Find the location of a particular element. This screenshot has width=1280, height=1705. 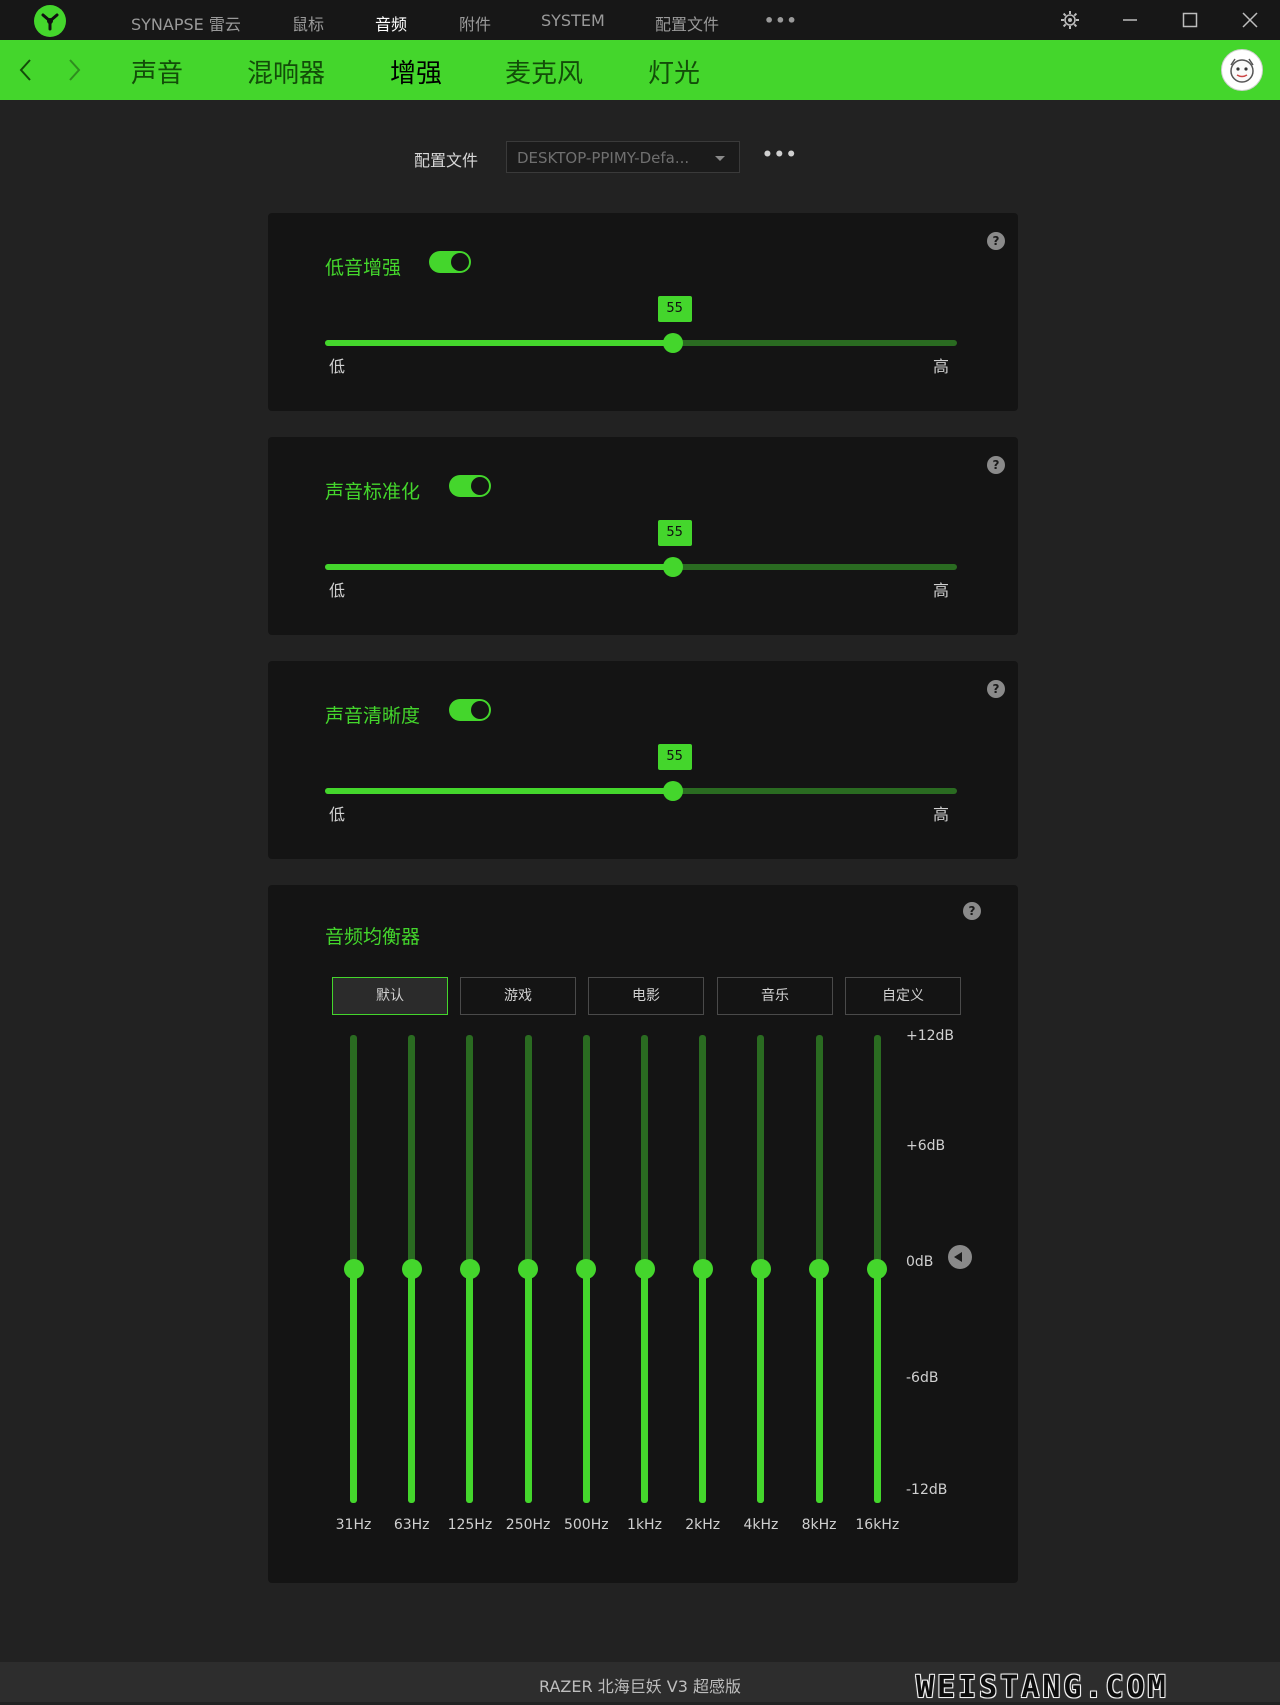

tab-sound: 声音 is located at coordinates (157, 71).